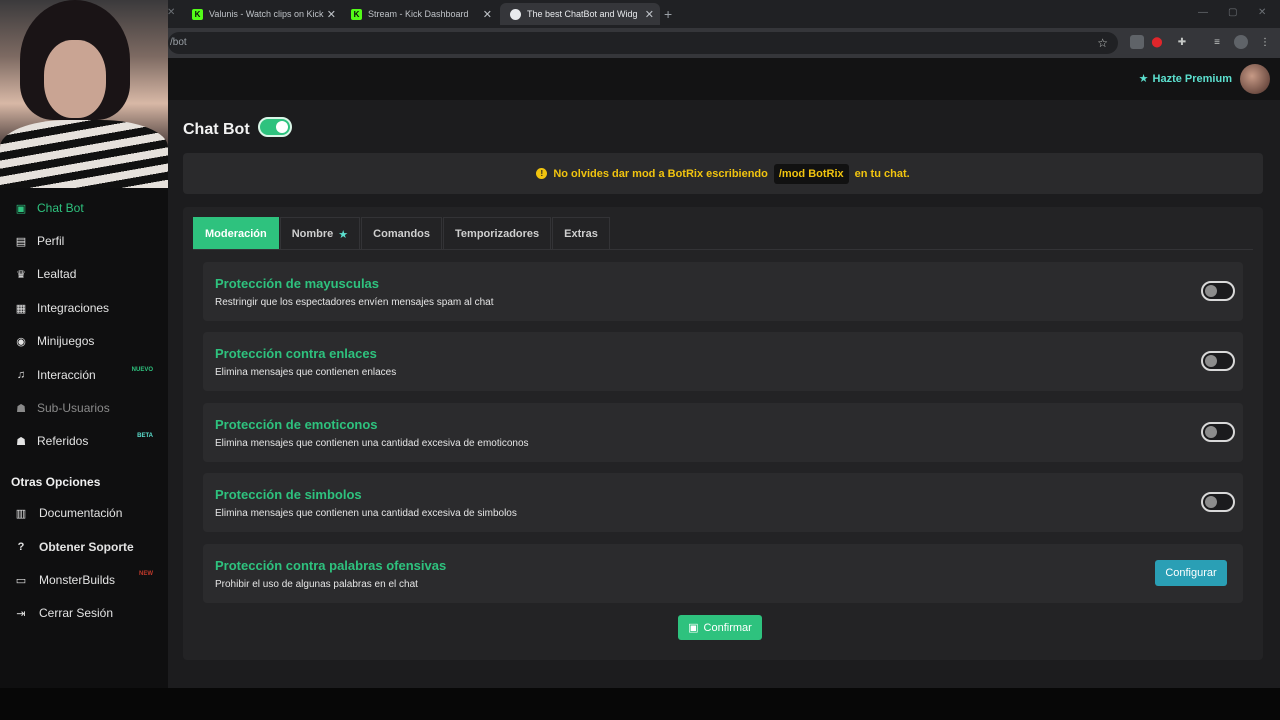 The height and width of the screenshot is (720, 1280). What do you see at coordinates (727, 627) in the screenshot?
I see `confirm-label: Confirmar` at bounding box center [727, 627].